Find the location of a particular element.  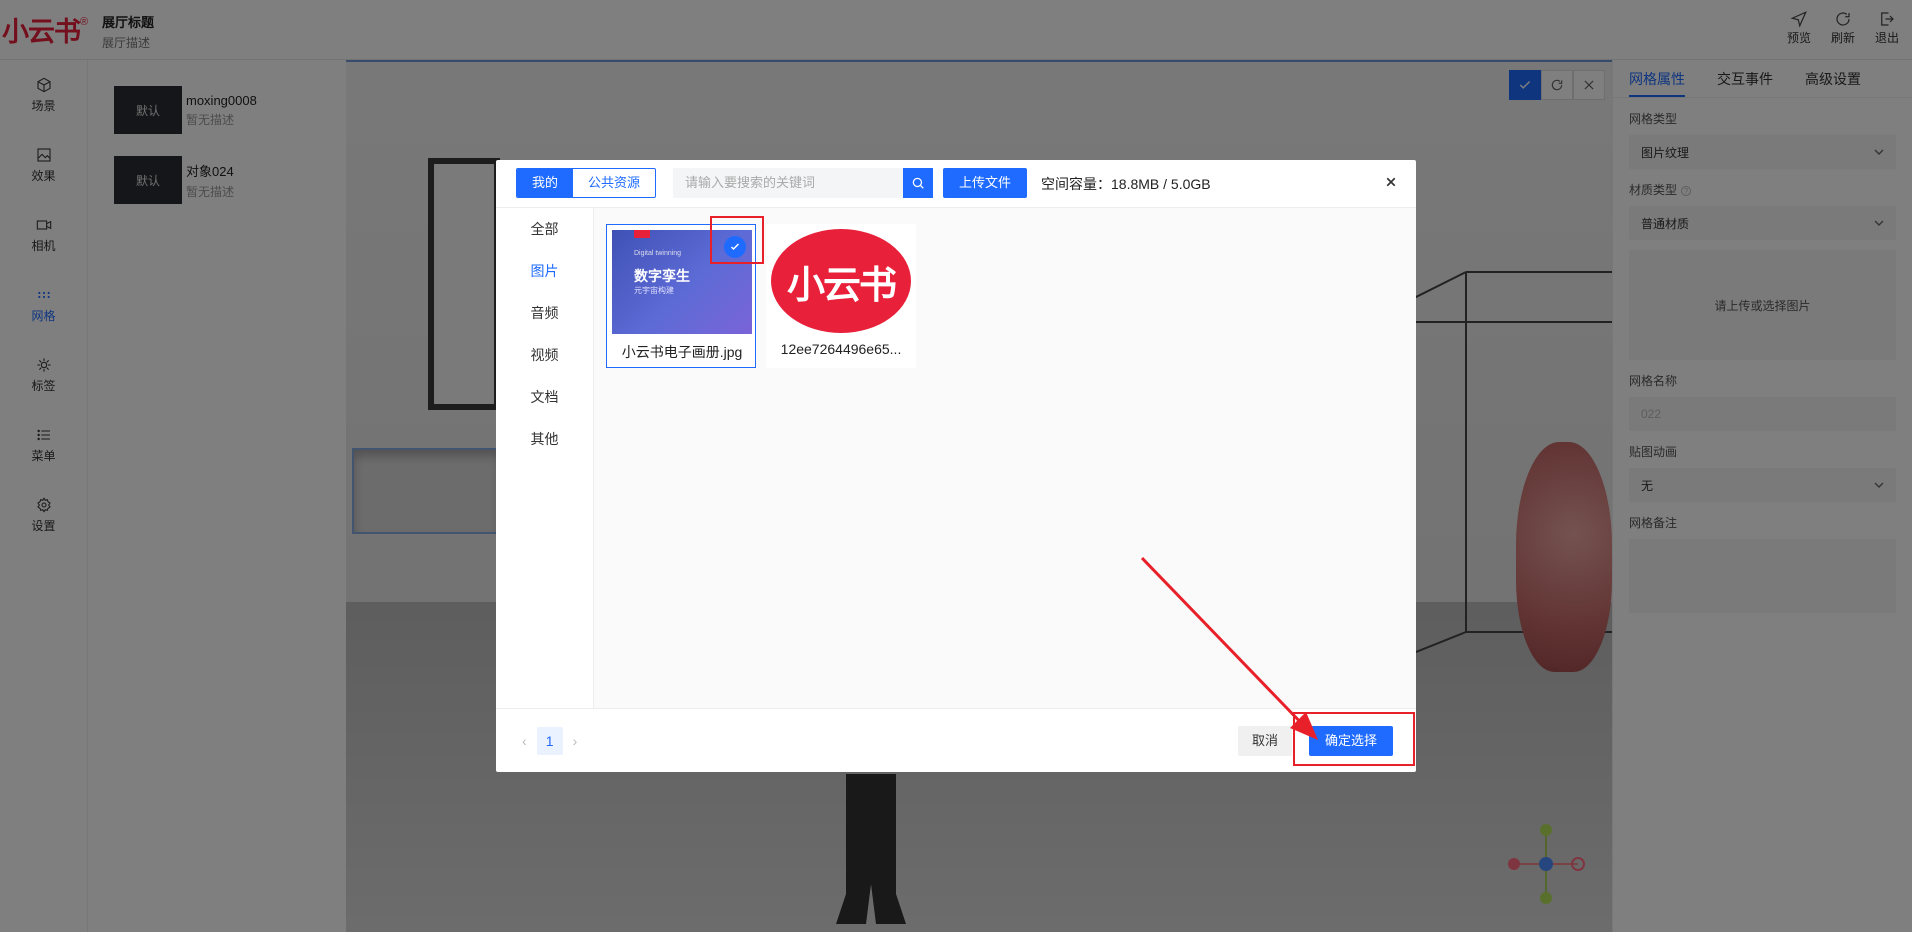

brand-logo-image: 小云书 is located at coordinates (841, 281).